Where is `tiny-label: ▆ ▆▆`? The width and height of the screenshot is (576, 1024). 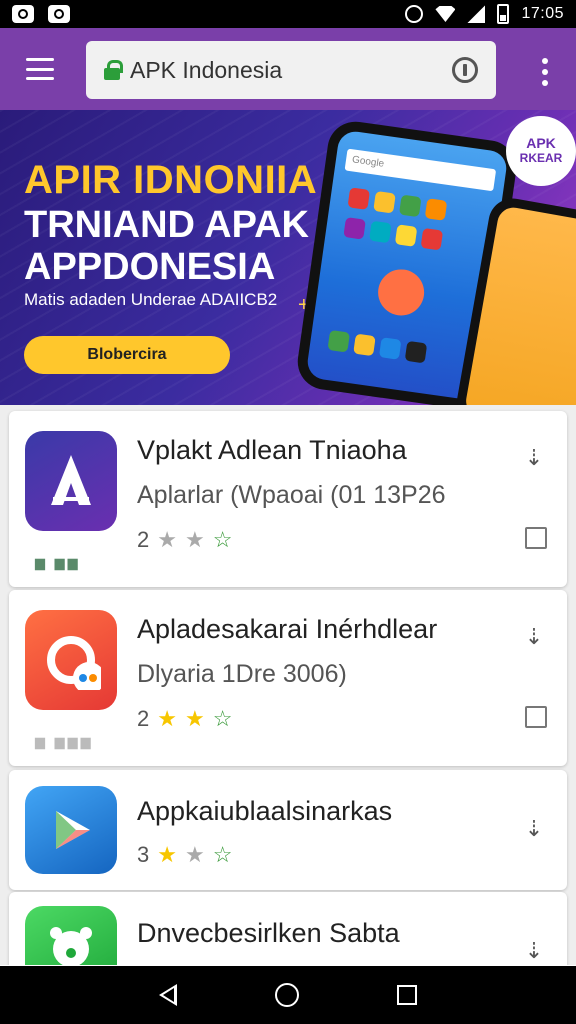 tiny-label: ▆ ▆▆ is located at coordinates (58, 562).